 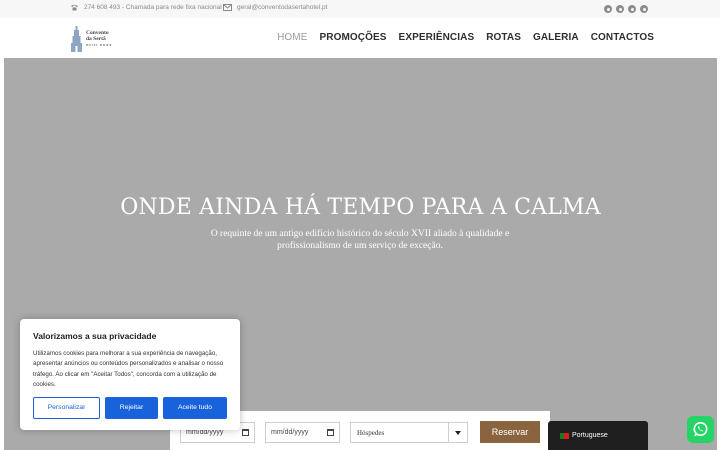 What do you see at coordinates (564, 435) in the screenshot?
I see `portugal-flag-icon` at bounding box center [564, 435].